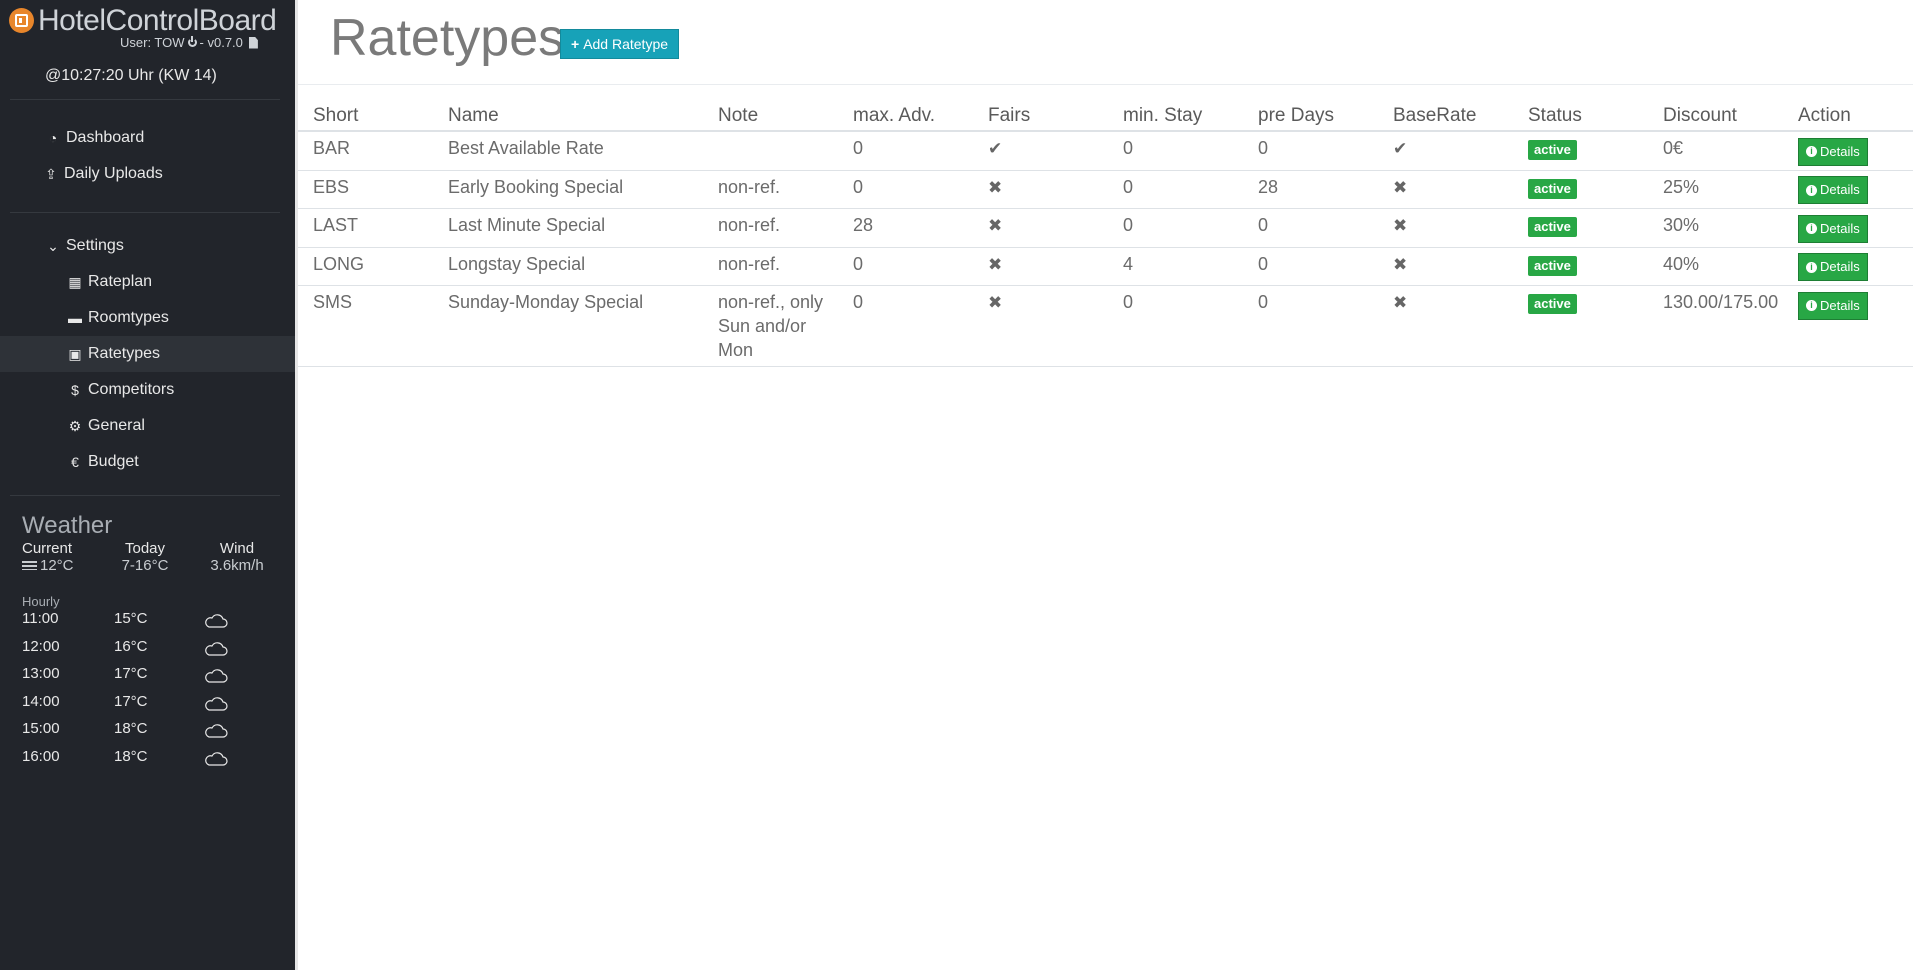  What do you see at coordinates (1175, 116) in the screenshot?
I see `column-header-min-stay: min. Stay` at bounding box center [1175, 116].